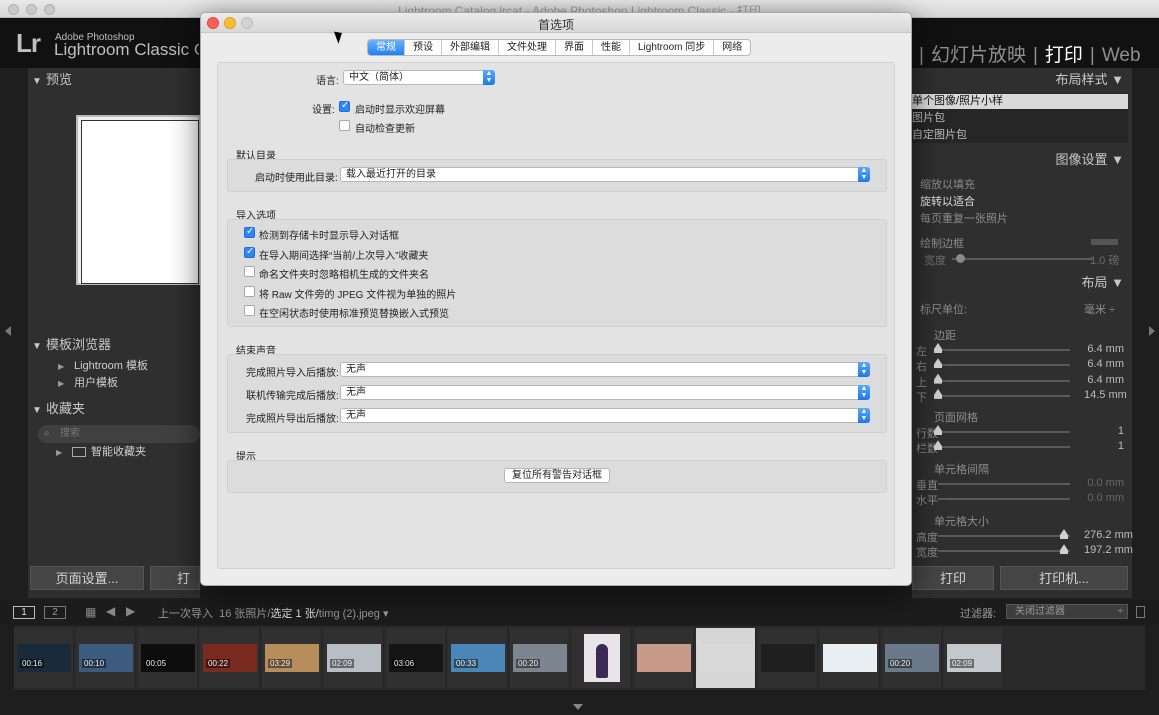 This screenshot has height=715, width=1159. Describe the element at coordinates (527, 47) in the screenshot. I see `tab-3: 文件处理` at that location.